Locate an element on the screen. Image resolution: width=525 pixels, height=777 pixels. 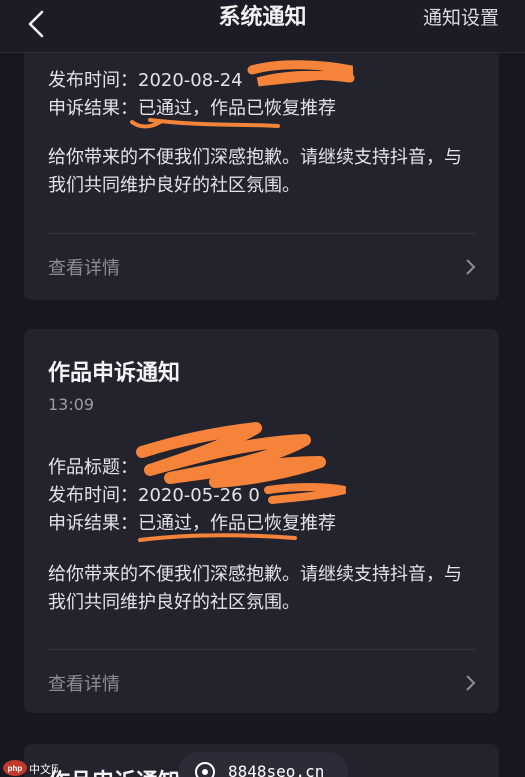
notification-settings-button: 通知设置 is located at coordinates (461, 18).